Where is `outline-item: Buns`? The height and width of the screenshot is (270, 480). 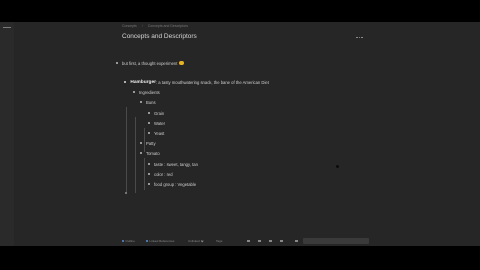 outline-item: Buns is located at coordinates (148, 102).